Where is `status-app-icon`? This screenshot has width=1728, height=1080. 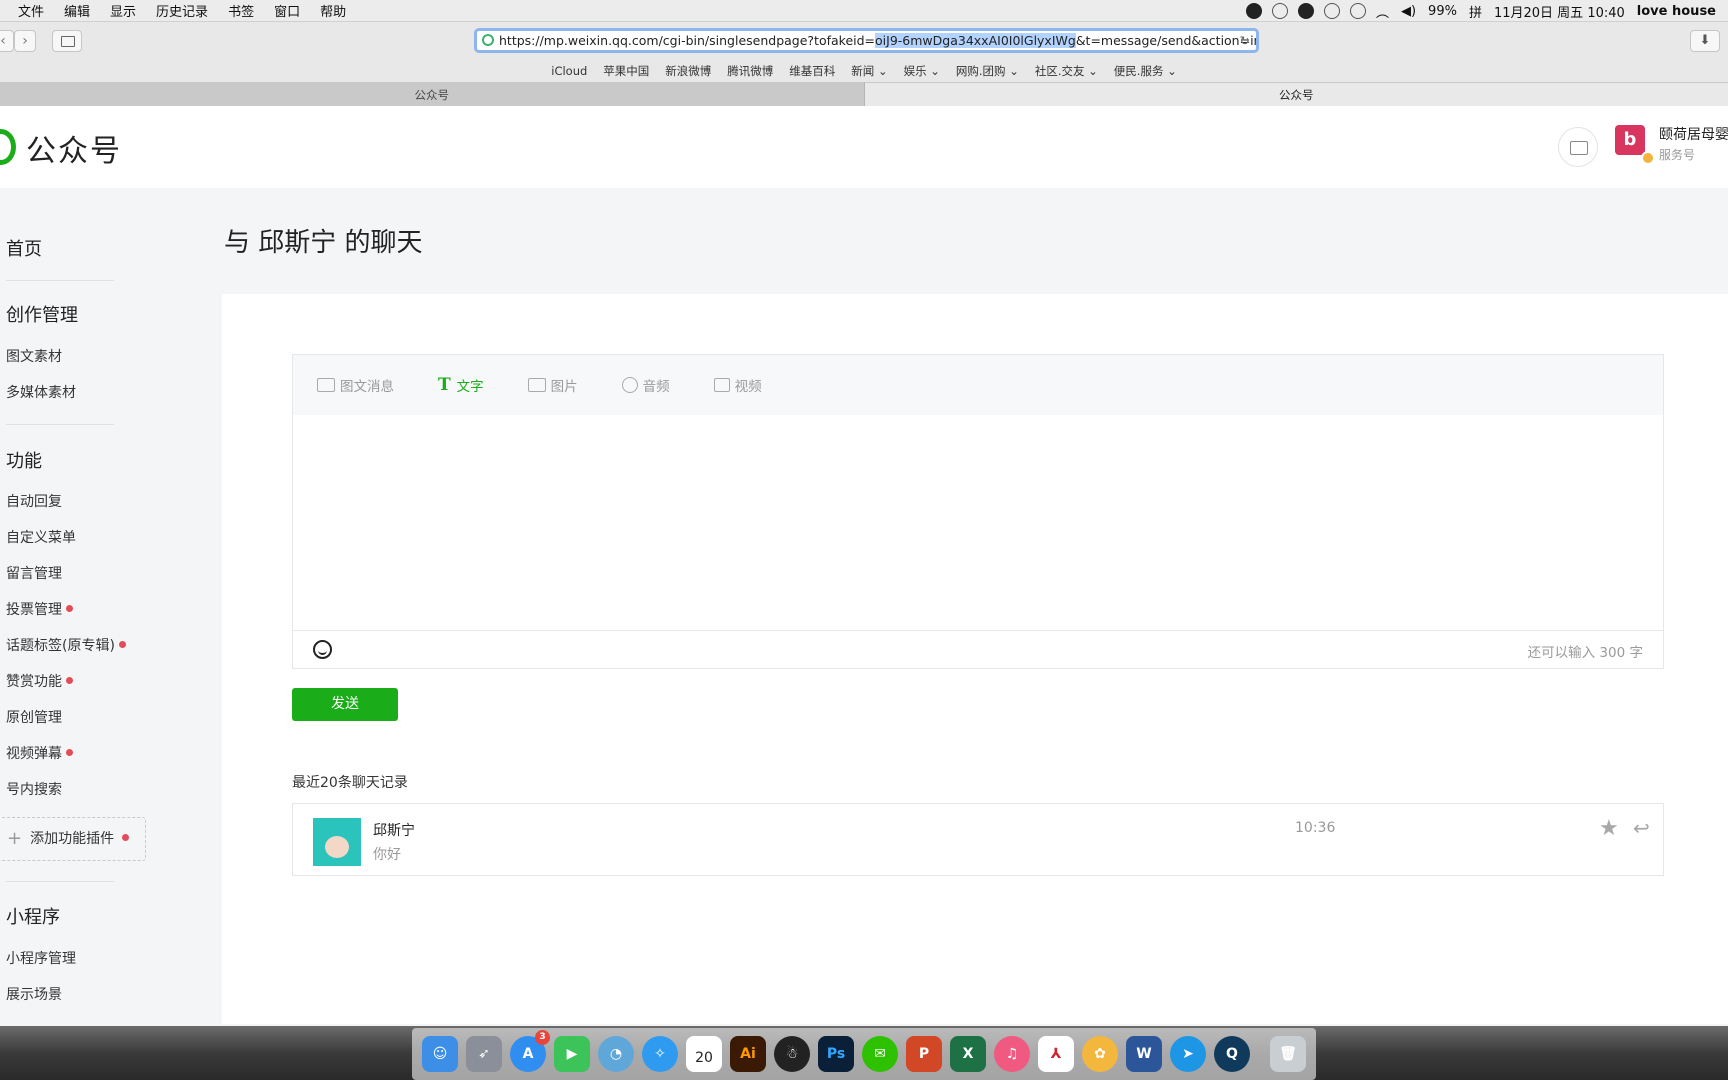 status-app-icon is located at coordinates (1253, 11).